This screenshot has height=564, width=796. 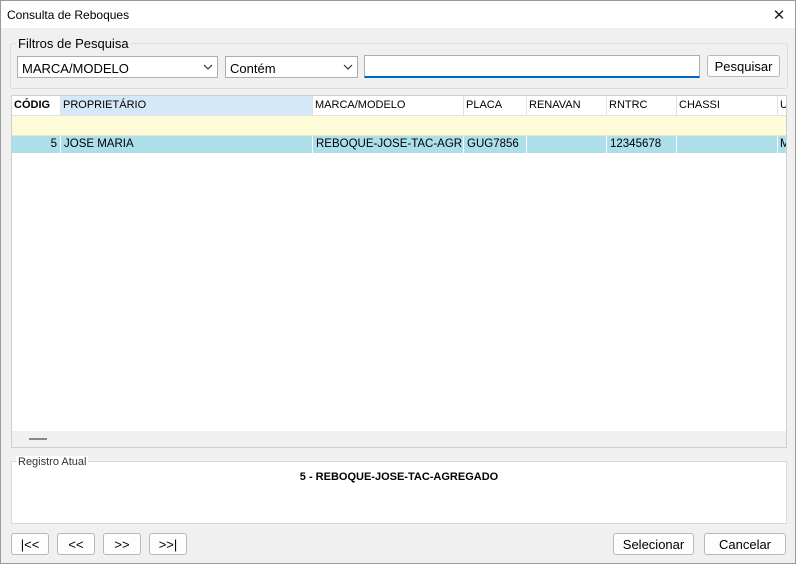 I want to click on select-button: Selecionar, so click(x=653, y=544).